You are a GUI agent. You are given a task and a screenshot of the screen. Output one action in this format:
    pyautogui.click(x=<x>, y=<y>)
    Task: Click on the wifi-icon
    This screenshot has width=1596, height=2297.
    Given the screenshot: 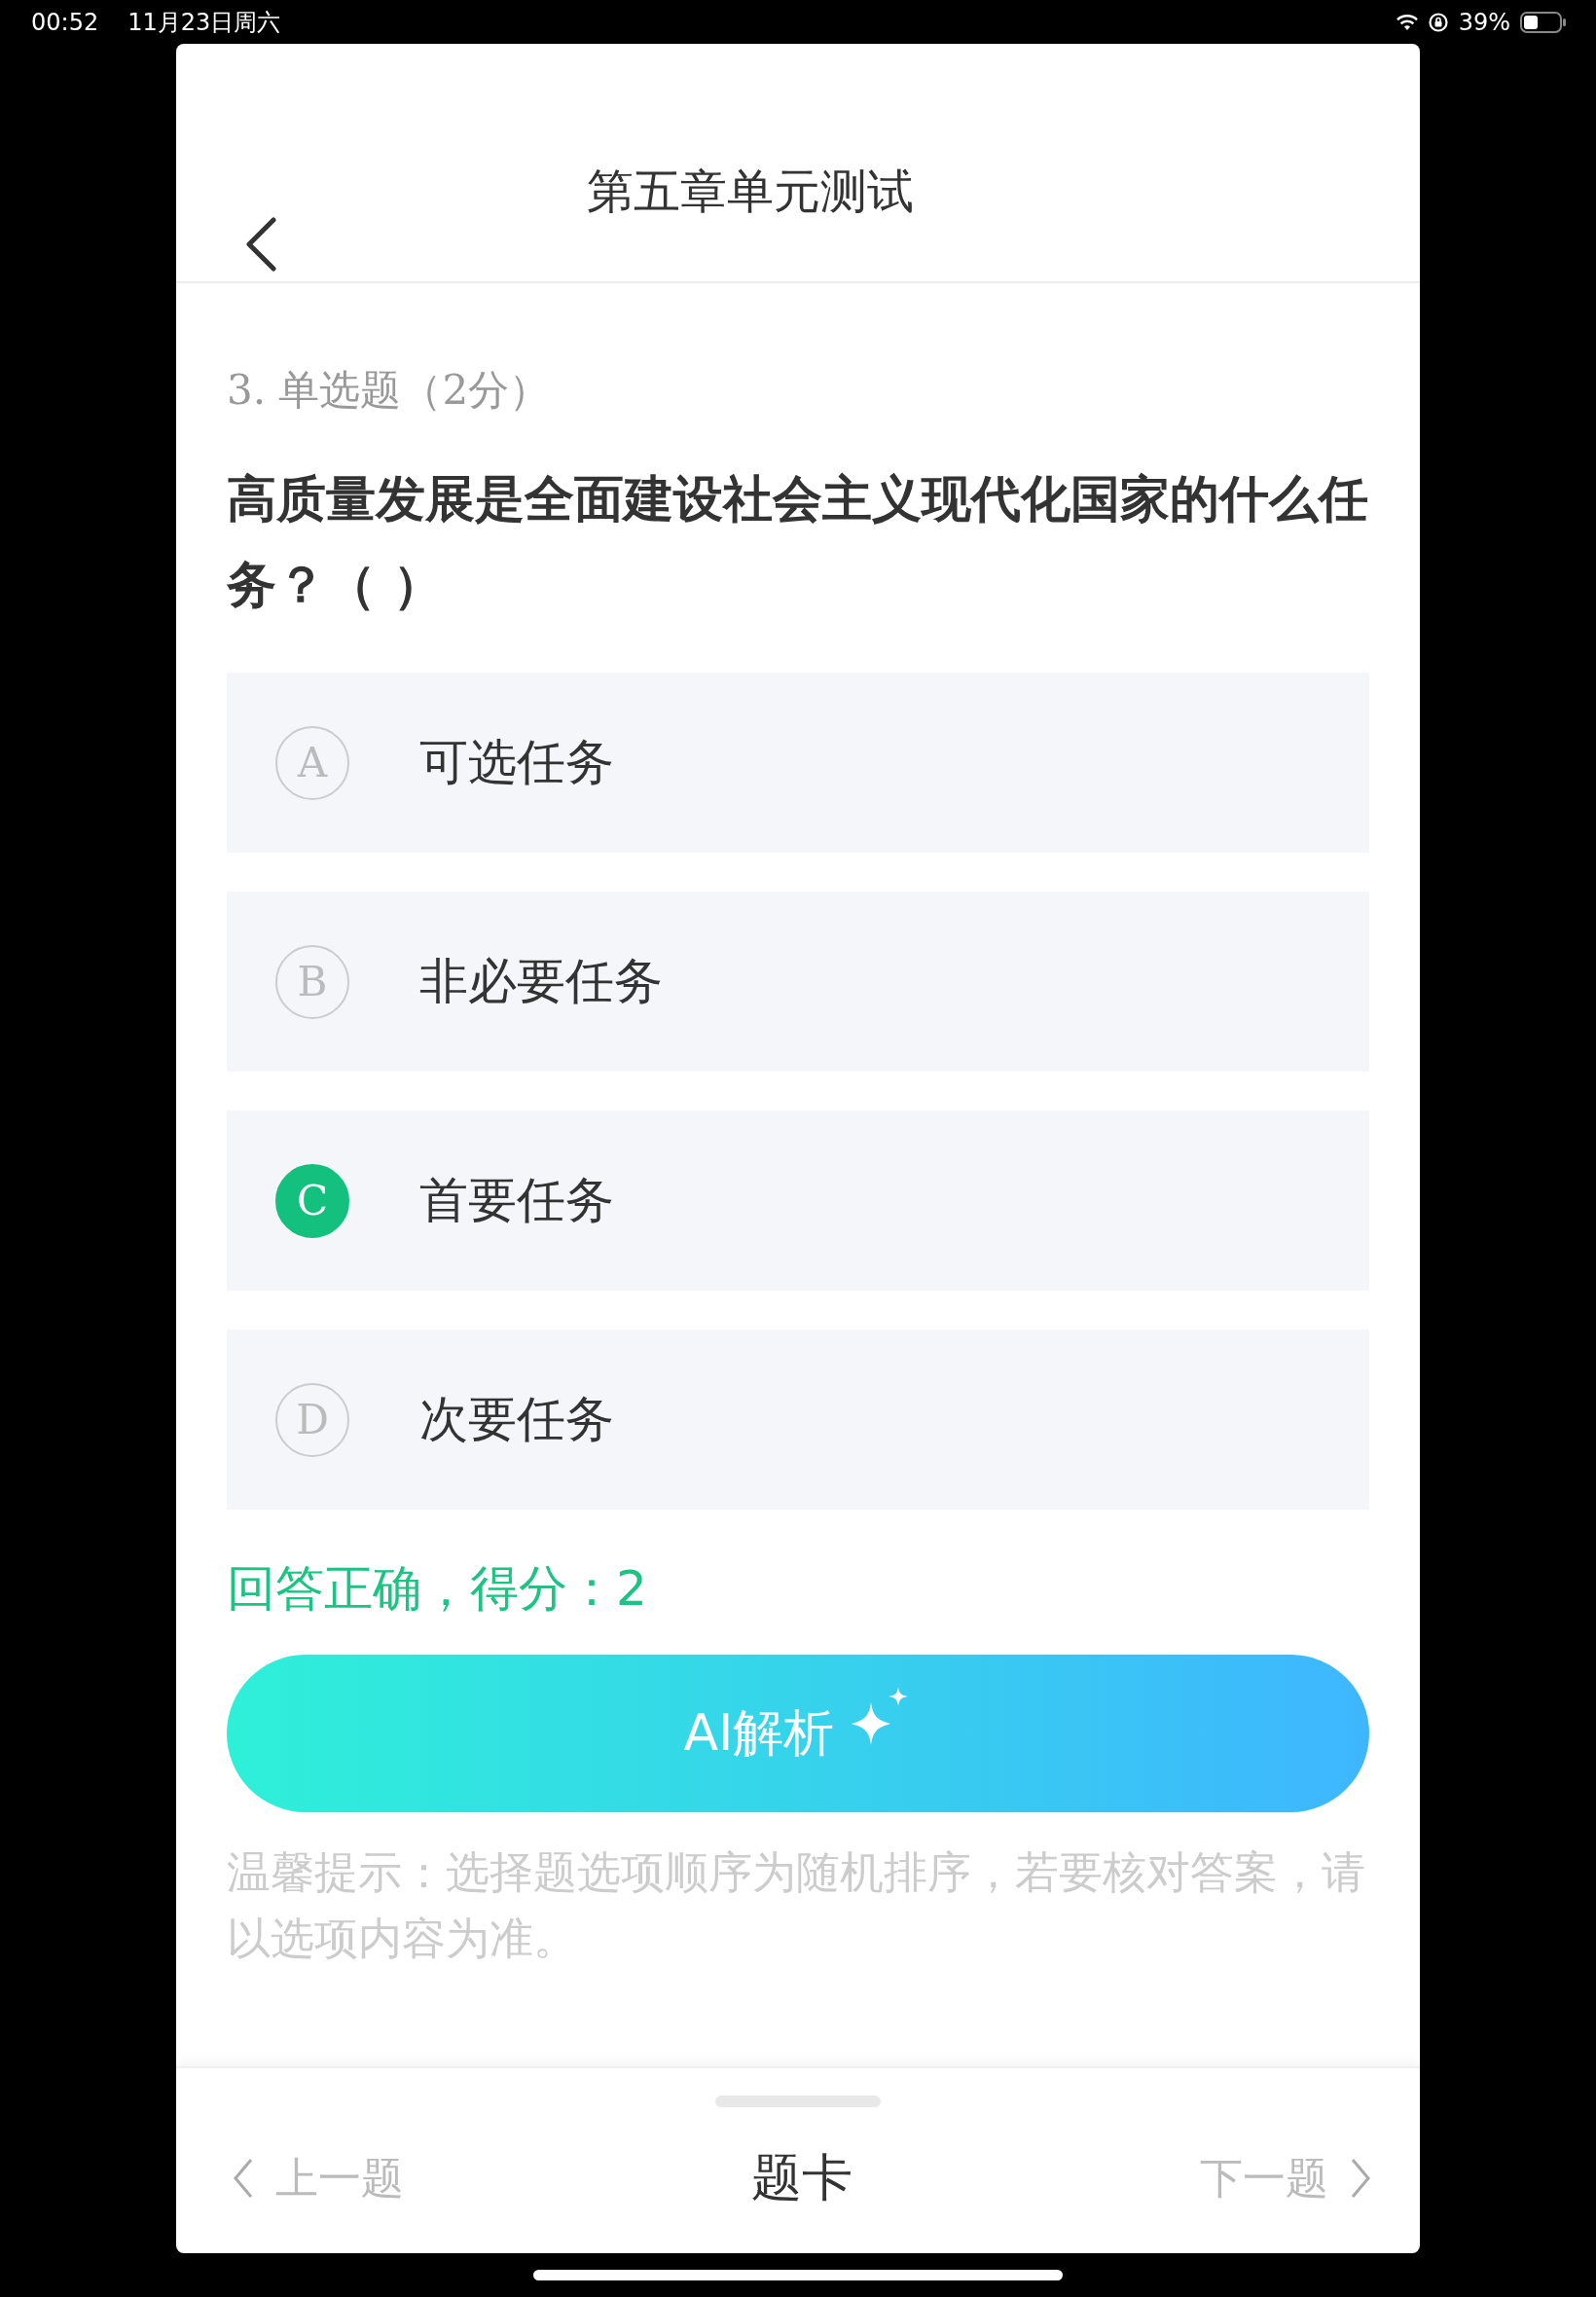 What is the action you would take?
    pyautogui.click(x=1407, y=22)
    